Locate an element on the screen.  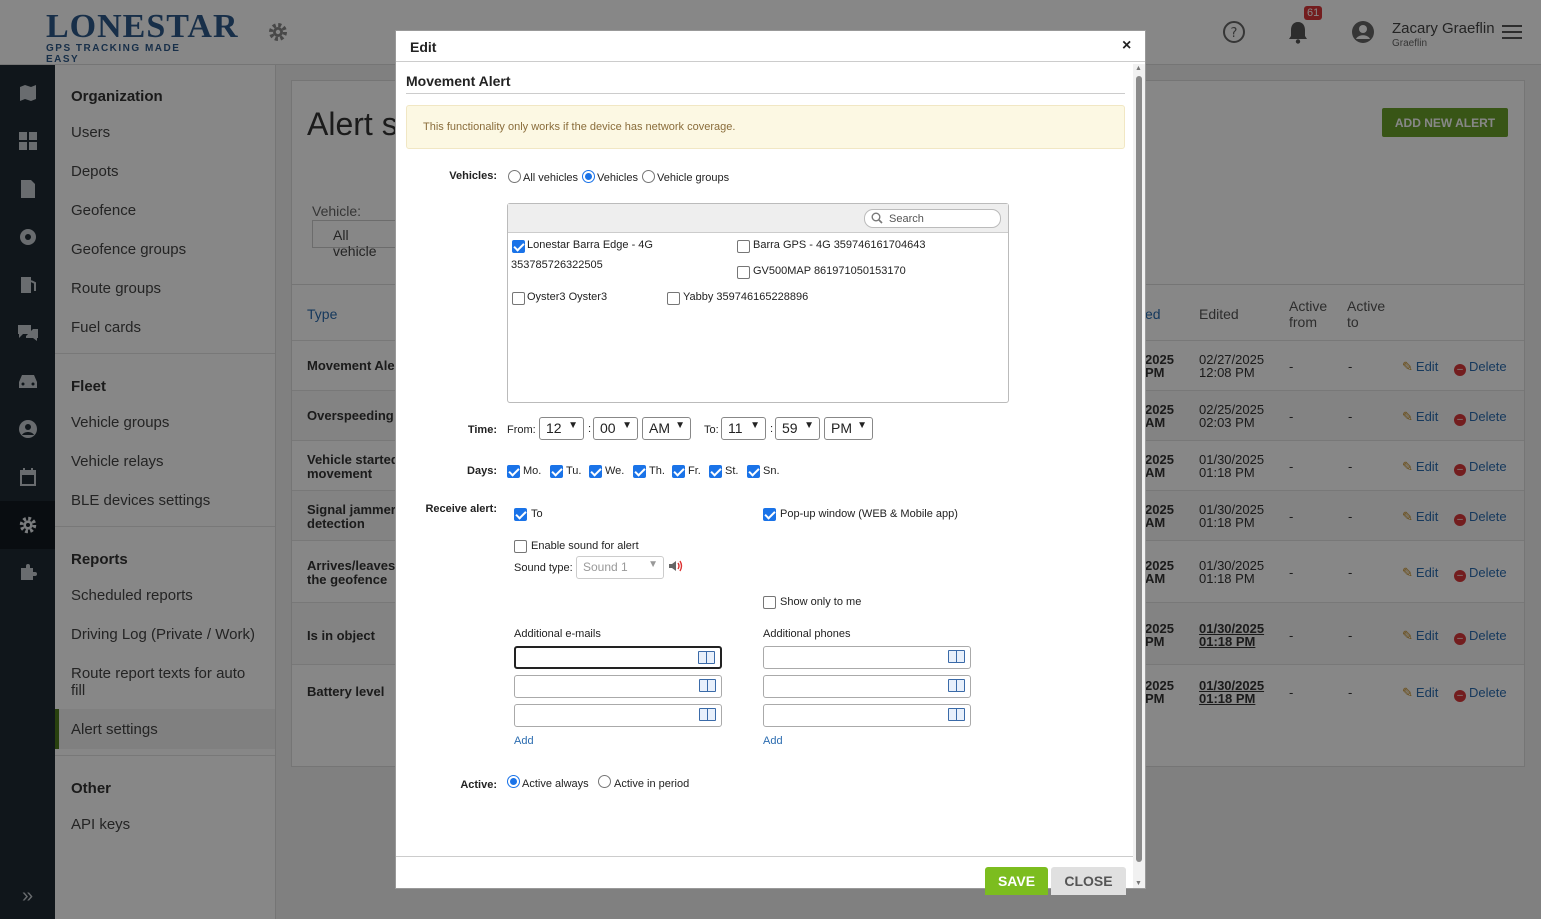
vehicle-name: Yabby 359746165228896 is located at coordinates (745, 297).